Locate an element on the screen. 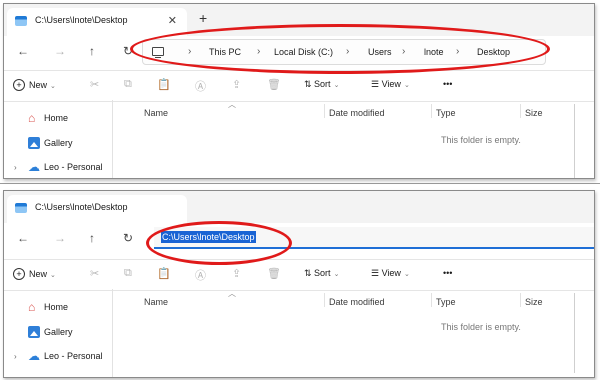 This screenshot has height=380, width=600. sort-icon: ⇅ is located at coordinates (309, 84).